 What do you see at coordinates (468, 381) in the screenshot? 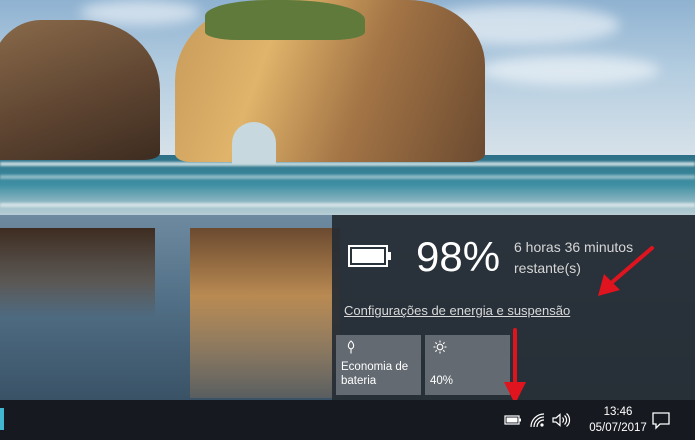
I see `brightness-label: 40%` at bounding box center [468, 381].